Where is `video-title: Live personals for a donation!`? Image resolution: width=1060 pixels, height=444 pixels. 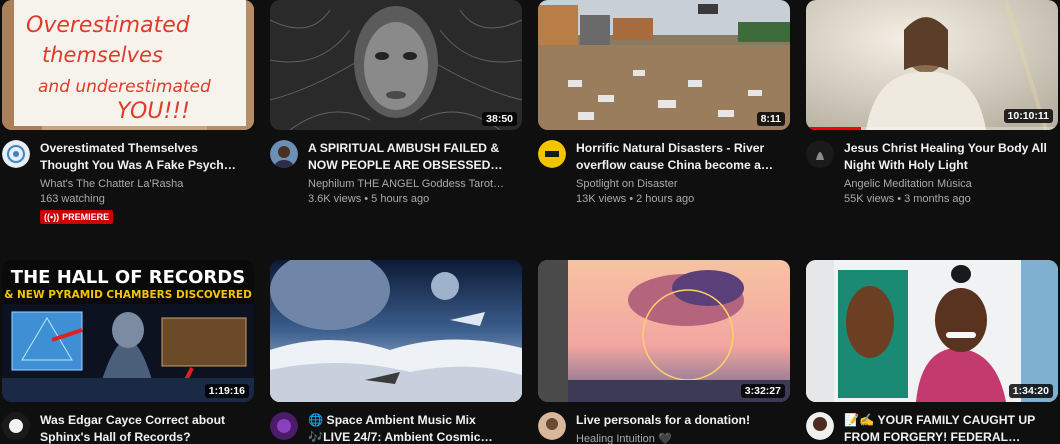
video-title: Live personals for a donation! is located at coordinates (678, 420).